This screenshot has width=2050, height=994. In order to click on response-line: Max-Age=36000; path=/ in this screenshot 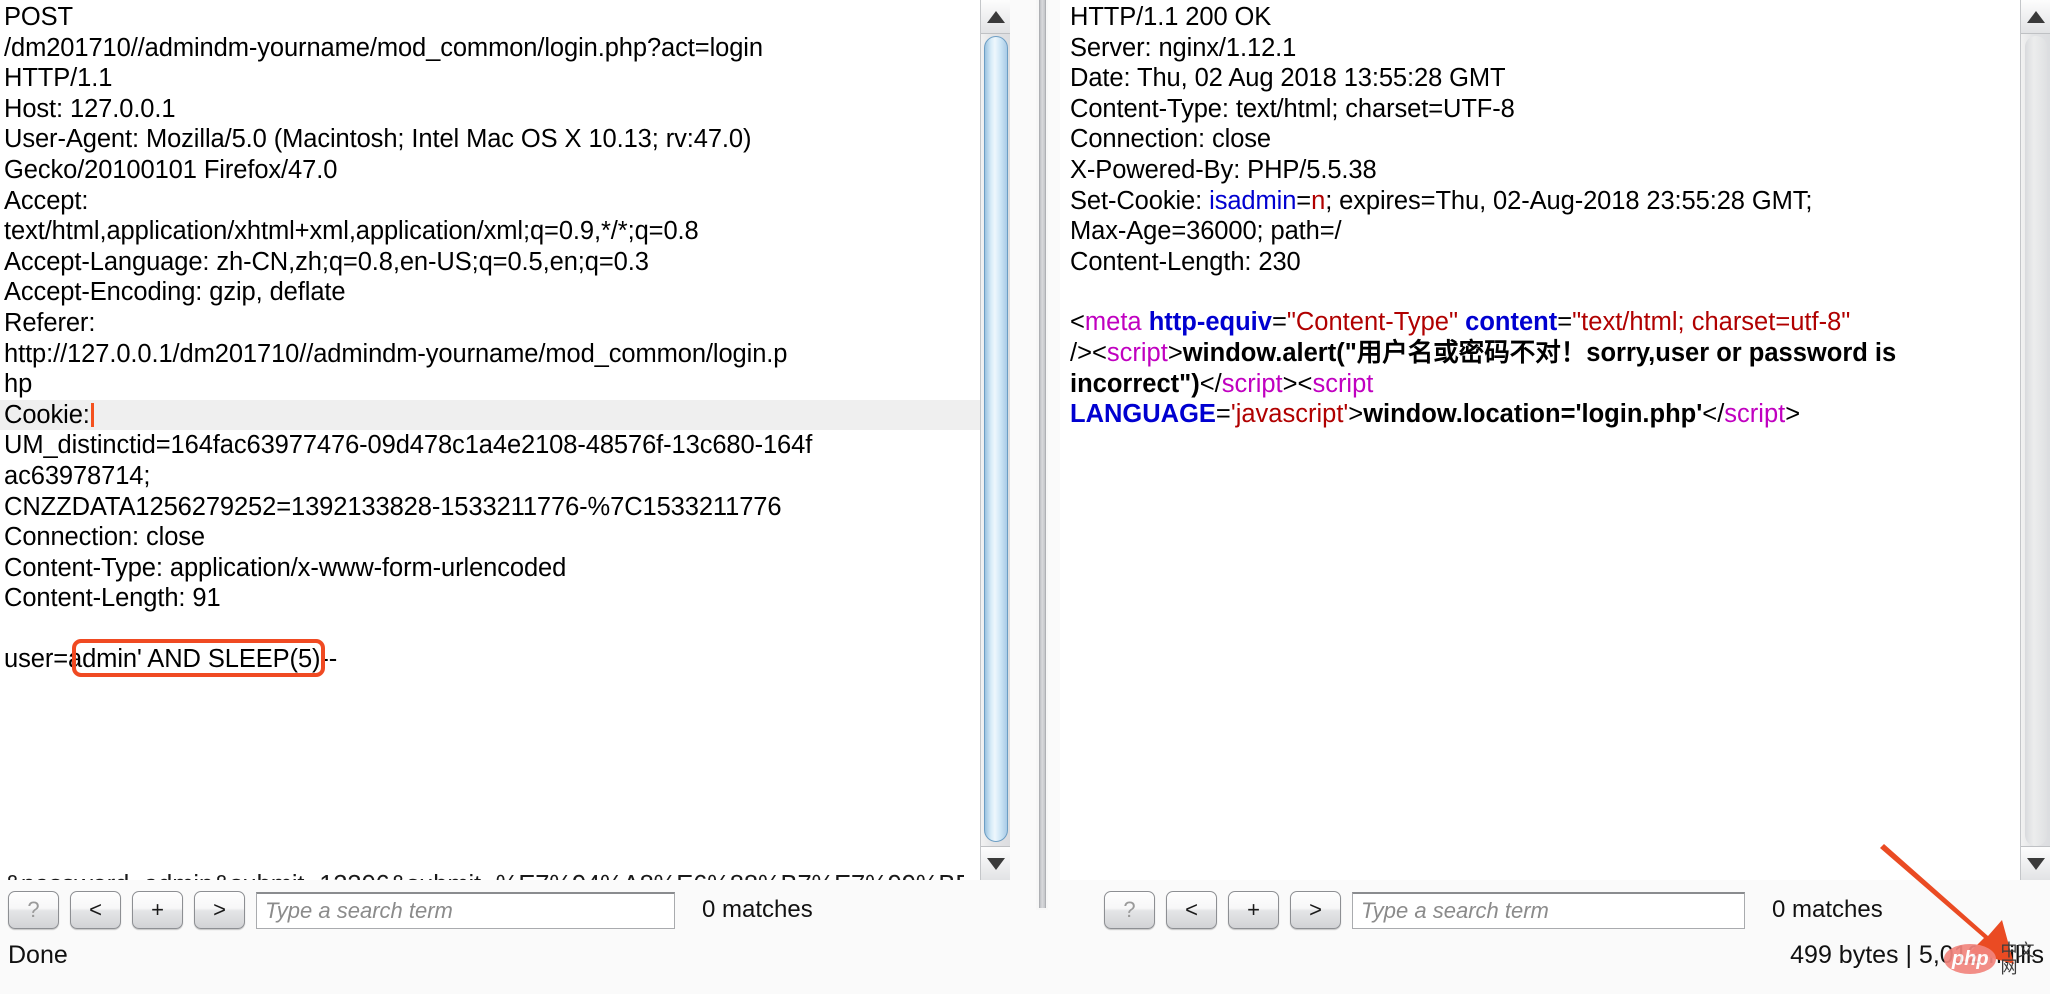, I will do `click(1206, 231)`.